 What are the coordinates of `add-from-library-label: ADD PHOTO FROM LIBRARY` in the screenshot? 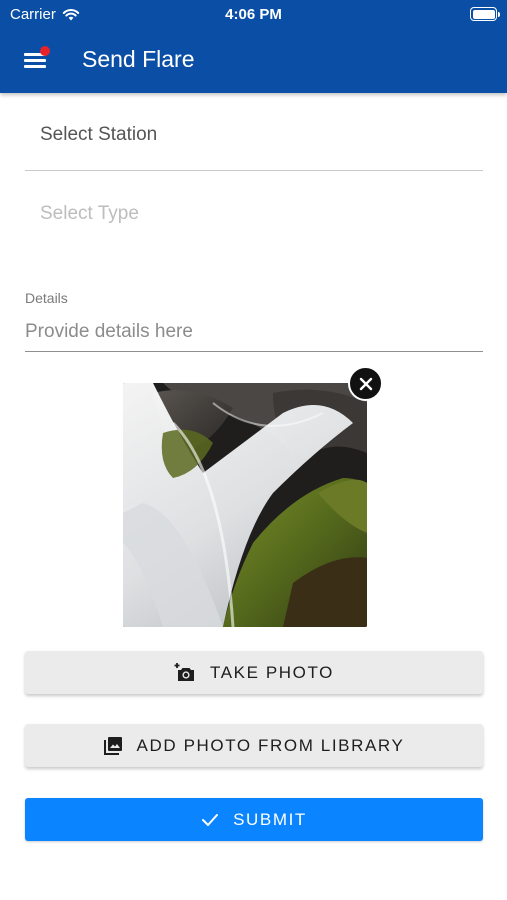 It's located at (270, 745).